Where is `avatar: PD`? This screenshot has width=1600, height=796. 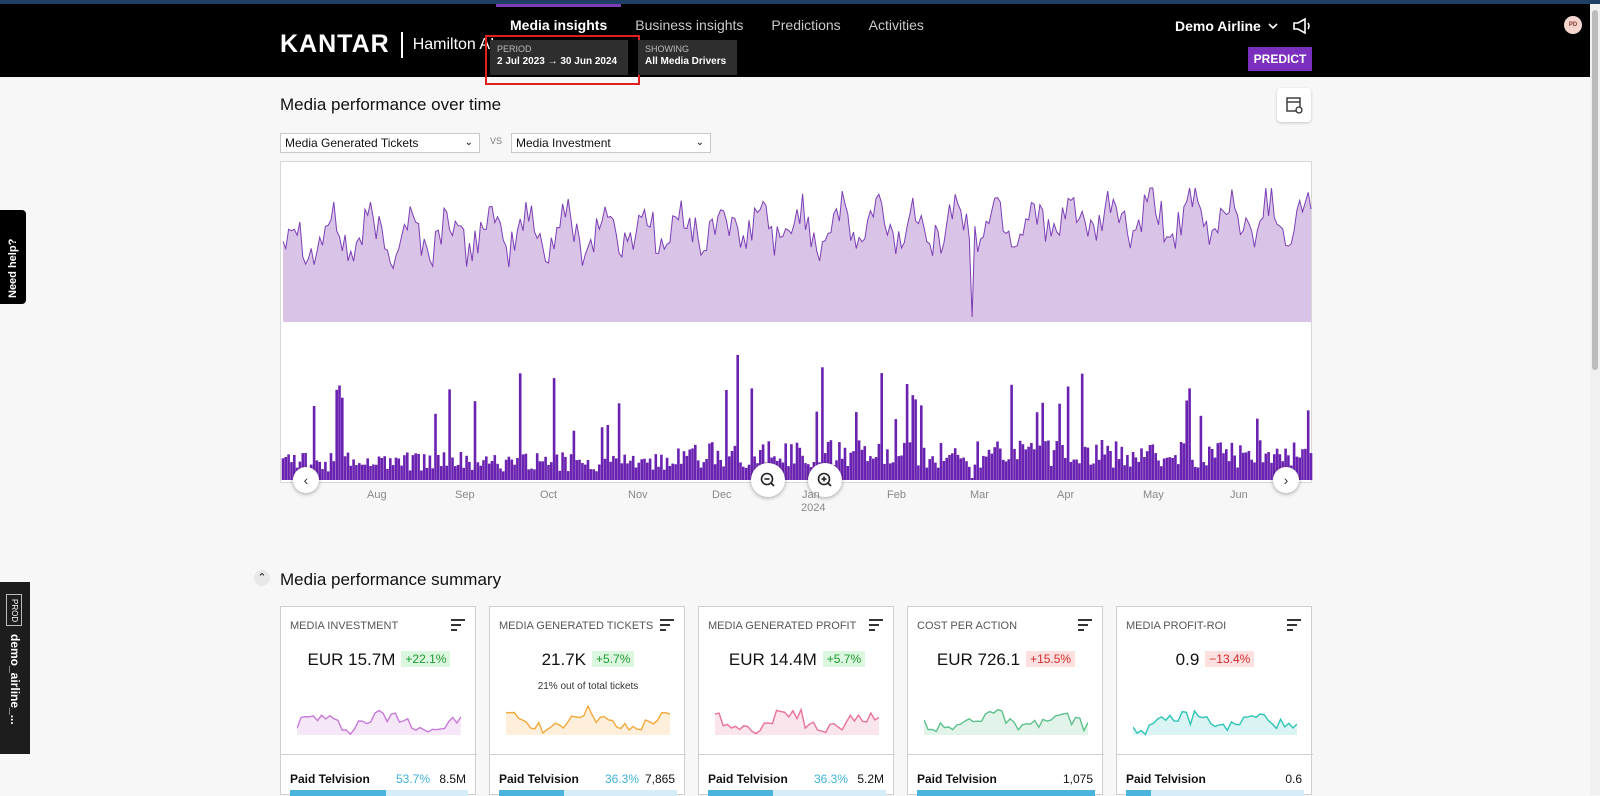
avatar: PD is located at coordinates (1573, 25).